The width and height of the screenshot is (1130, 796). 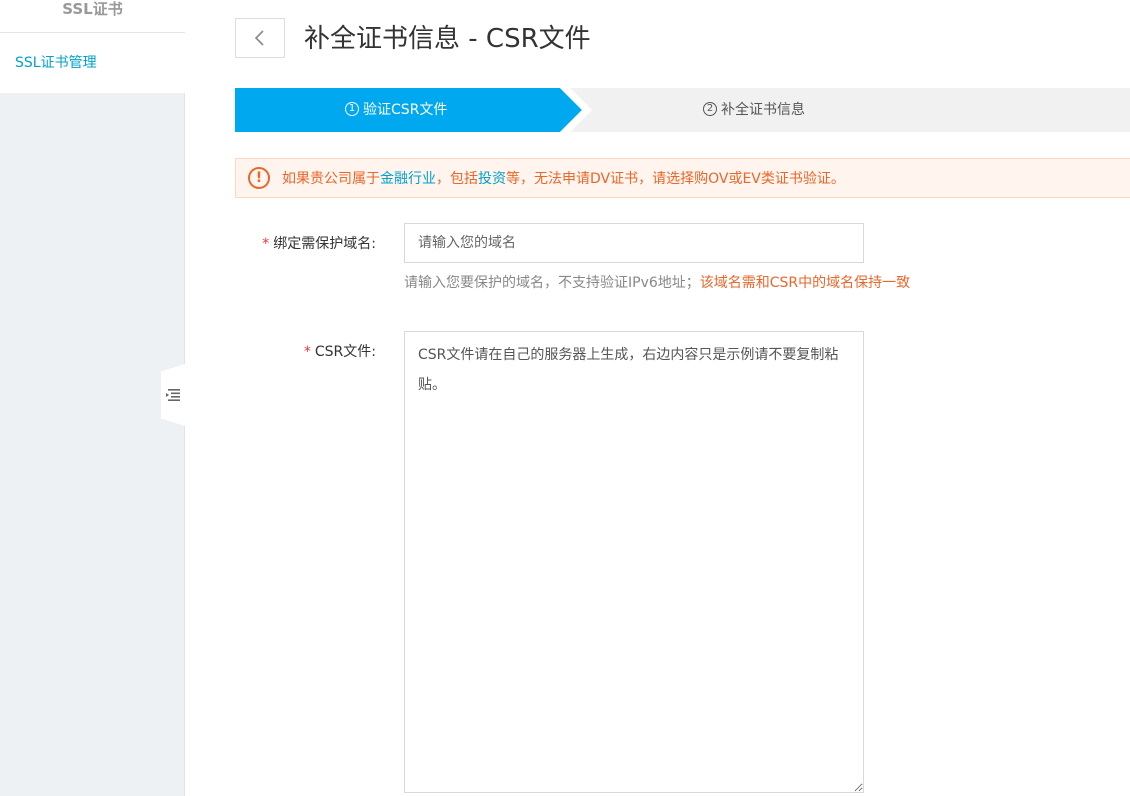 What do you see at coordinates (447, 39) in the screenshot?
I see `page-title: 补全证书信息 - CSR文件` at bounding box center [447, 39].